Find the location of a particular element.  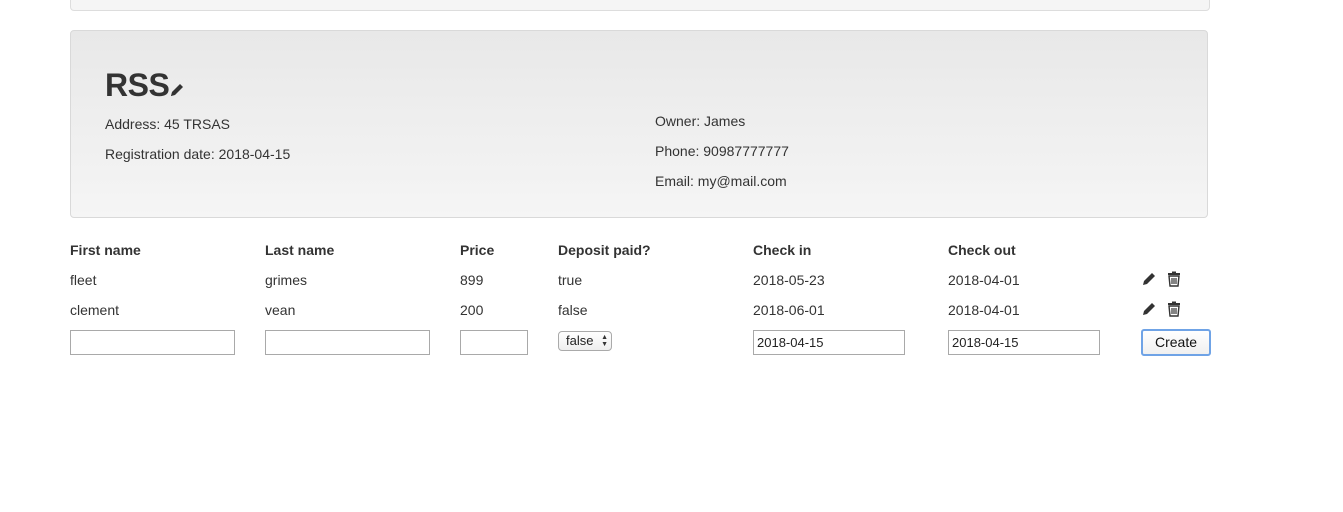

cell-price: 899 is located at coordinates (472, 280).